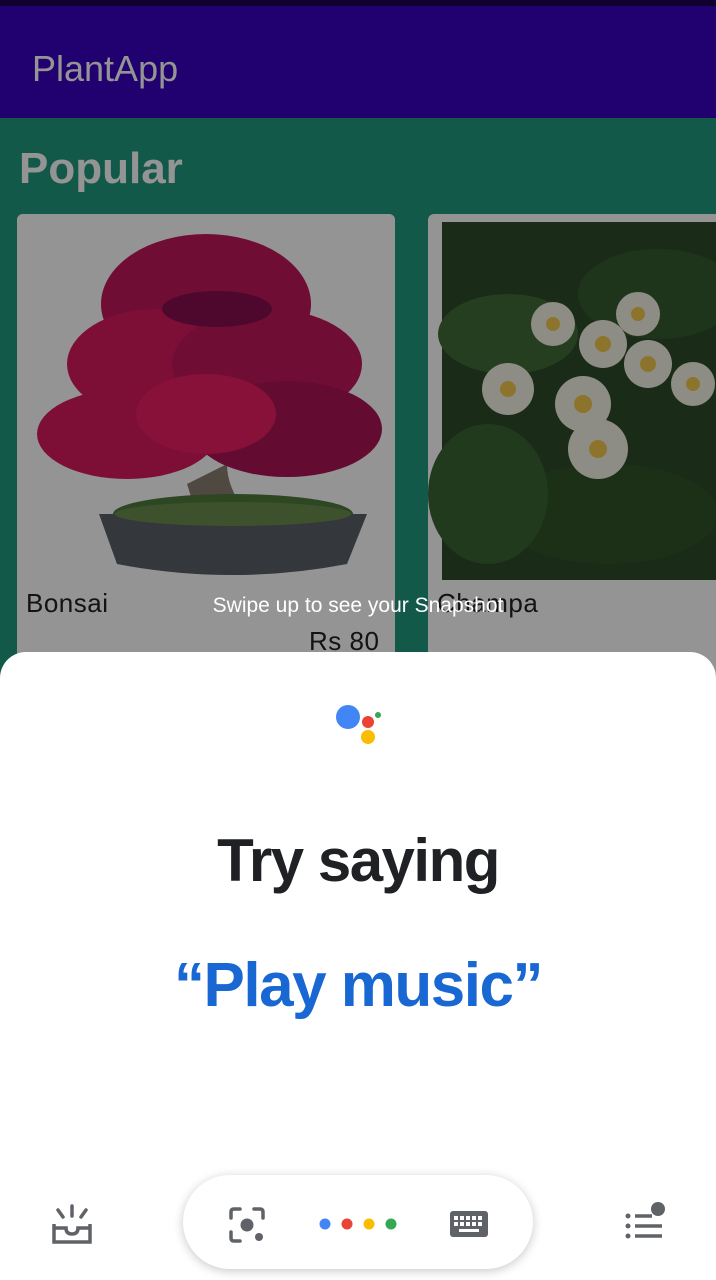  What do you see at coordinates (358, 860) in the screenshot?
I see `try-saying-heading: Try saying` at bounding box center [358, 860].